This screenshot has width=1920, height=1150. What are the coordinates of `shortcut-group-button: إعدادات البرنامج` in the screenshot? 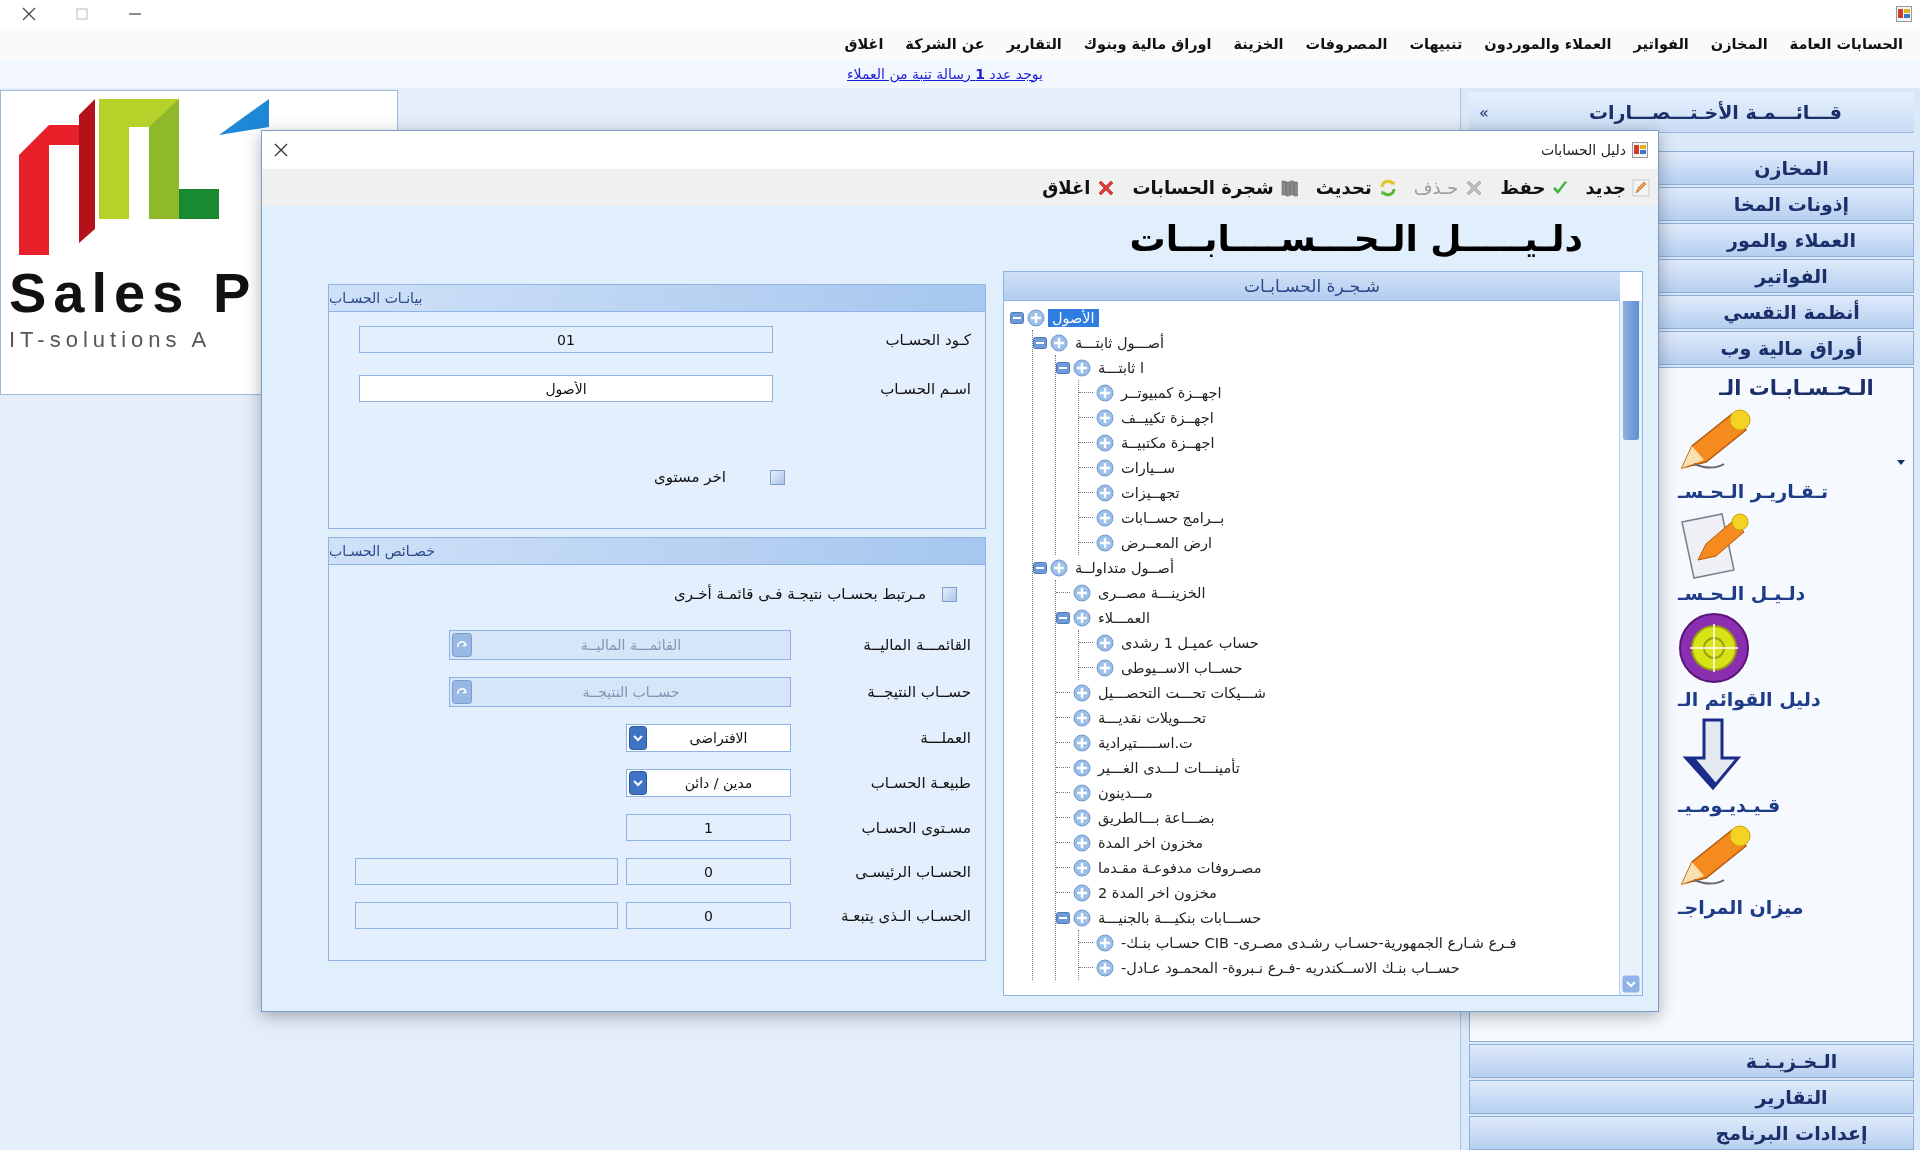 It's located at (1691, 1133).